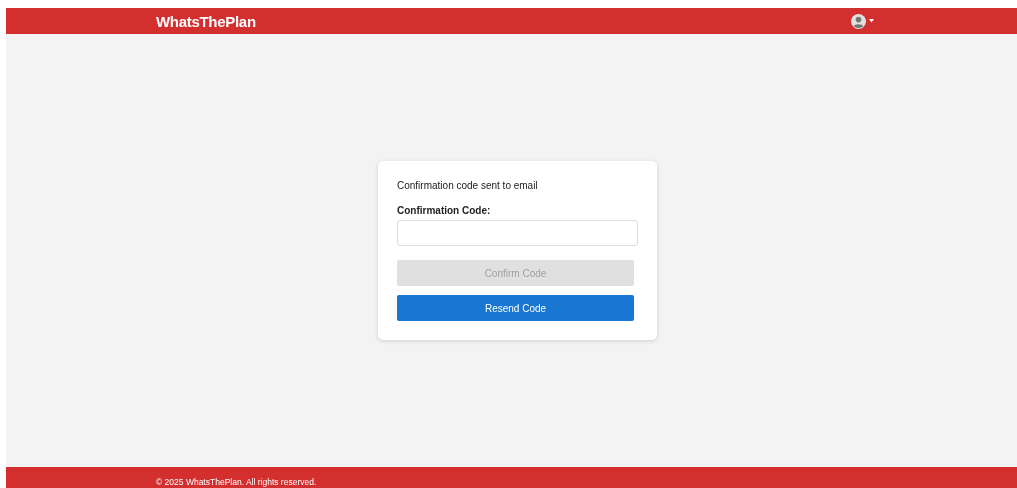  Describe the element at coordinates (517, 233) in the screenshot. I see `confirmation-code-field` at that location.